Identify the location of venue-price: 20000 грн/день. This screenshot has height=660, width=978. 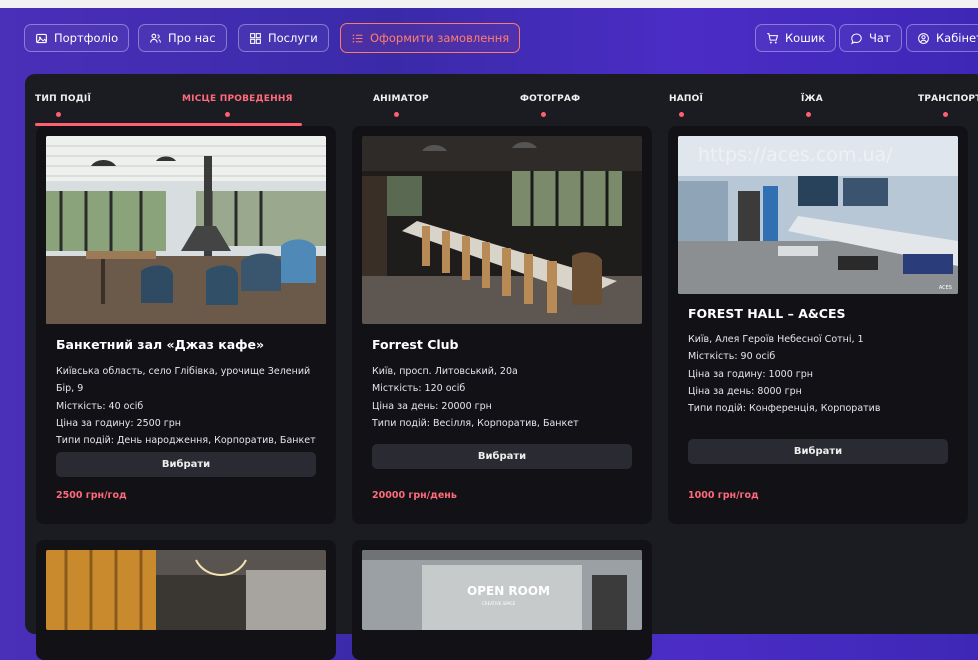
(414, 495).